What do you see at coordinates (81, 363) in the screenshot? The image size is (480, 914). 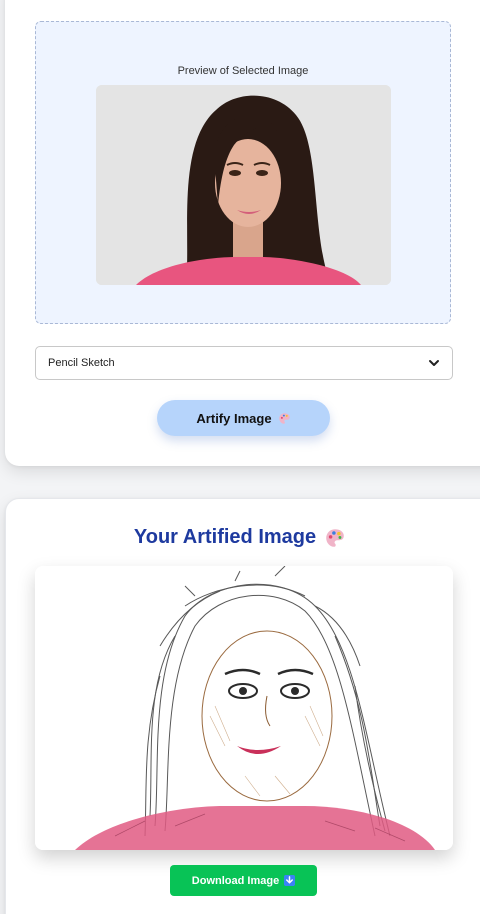 I see `selected-style-value: Pencil Sketch` at bounding box center [81, 363].